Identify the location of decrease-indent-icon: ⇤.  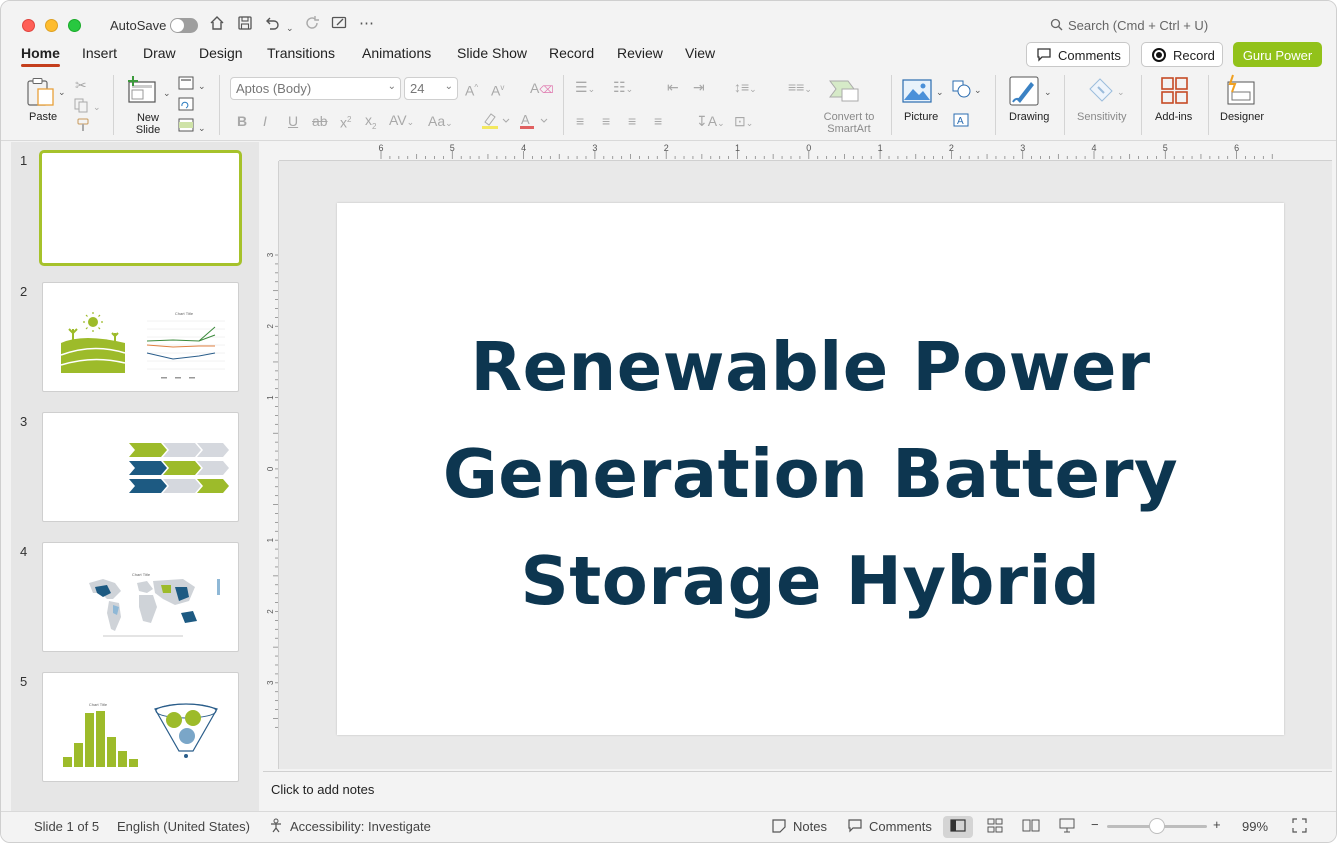
(673, 87).